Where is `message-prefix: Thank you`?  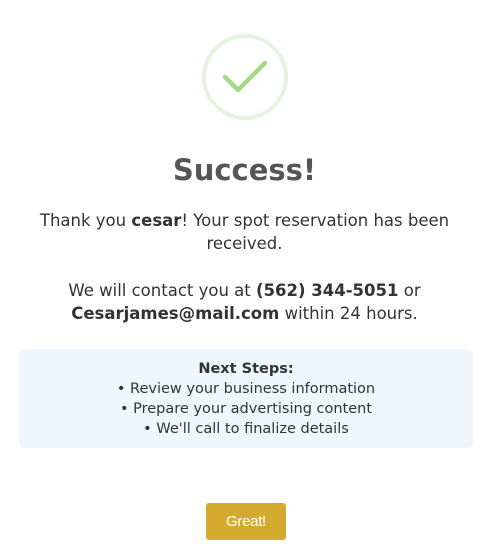
message-prefix: Thank you is located at coordinates (85, 220).